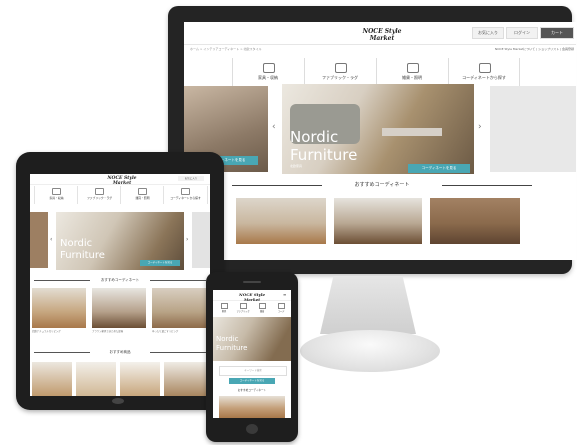  What do you see at coordinates (378, 129) in the screenshot?
I see `hero-slide-main: Nordic Furniture 北欧家具 コーディネートを見る` at bounding box center [378, 129].